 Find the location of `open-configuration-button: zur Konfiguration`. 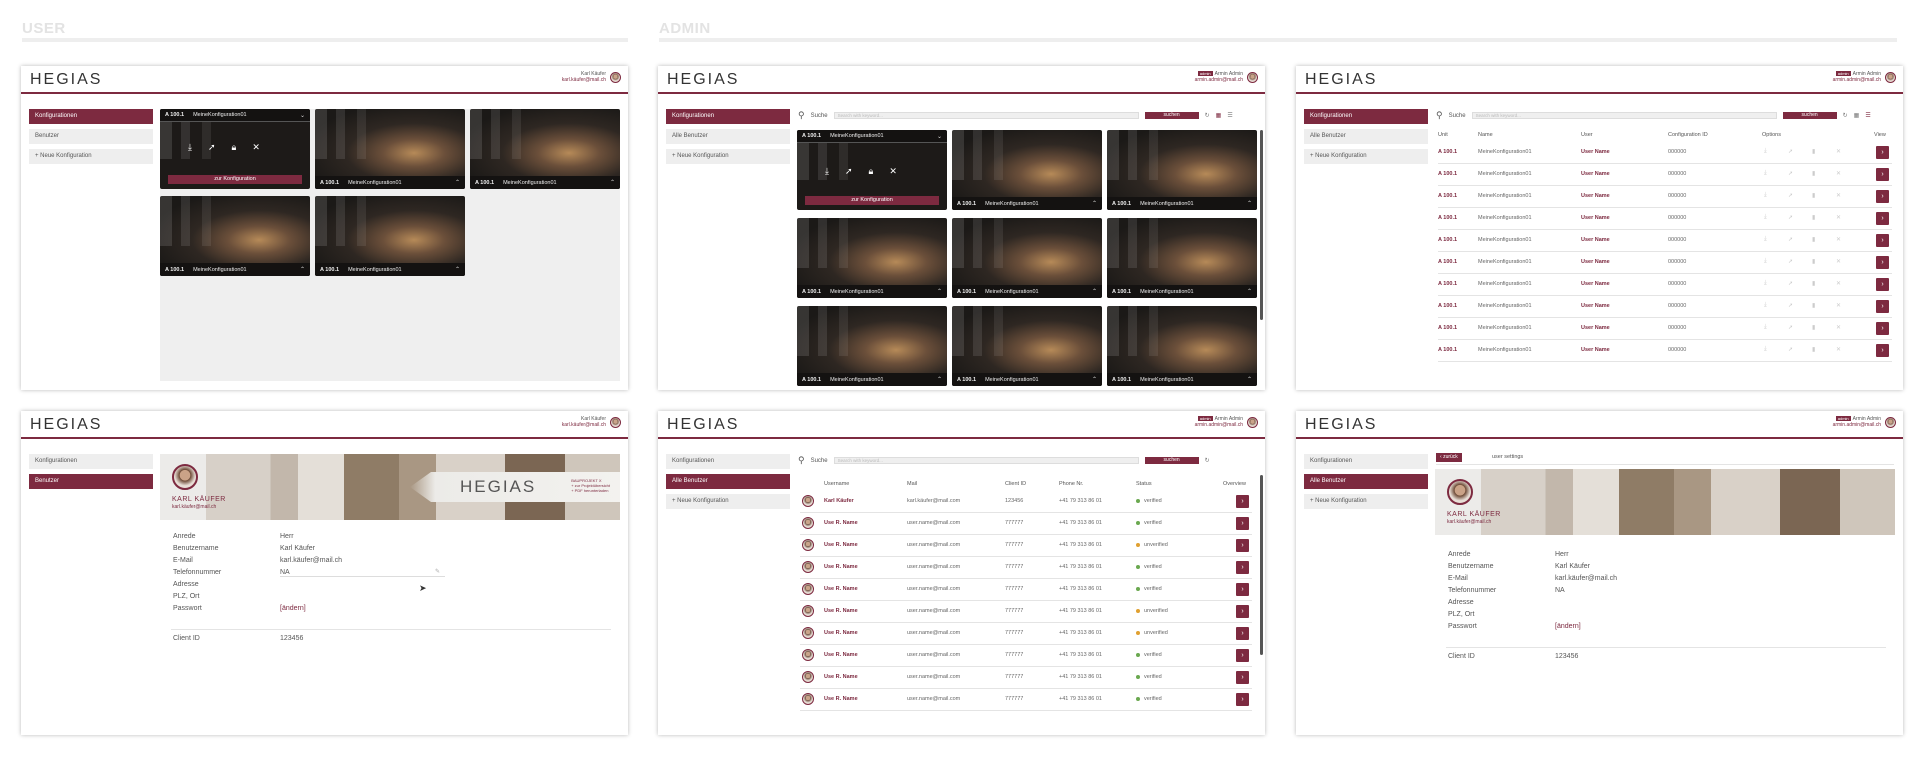

open-configuration-button: zur Konfiguration is located at coordinates (872, 200).